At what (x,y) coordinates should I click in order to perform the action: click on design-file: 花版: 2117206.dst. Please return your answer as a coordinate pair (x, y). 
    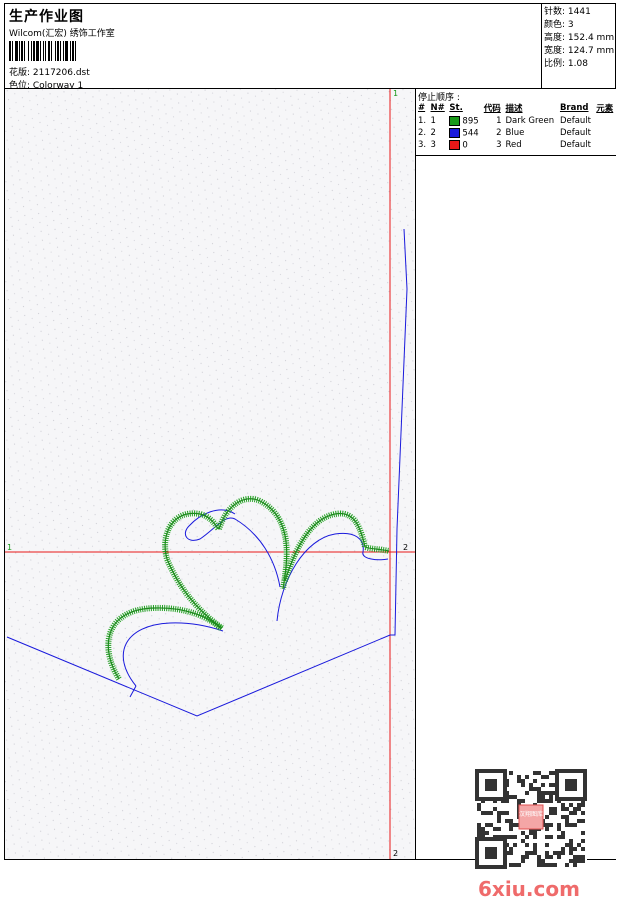
    Looking at the image, I should click on (49, 73).